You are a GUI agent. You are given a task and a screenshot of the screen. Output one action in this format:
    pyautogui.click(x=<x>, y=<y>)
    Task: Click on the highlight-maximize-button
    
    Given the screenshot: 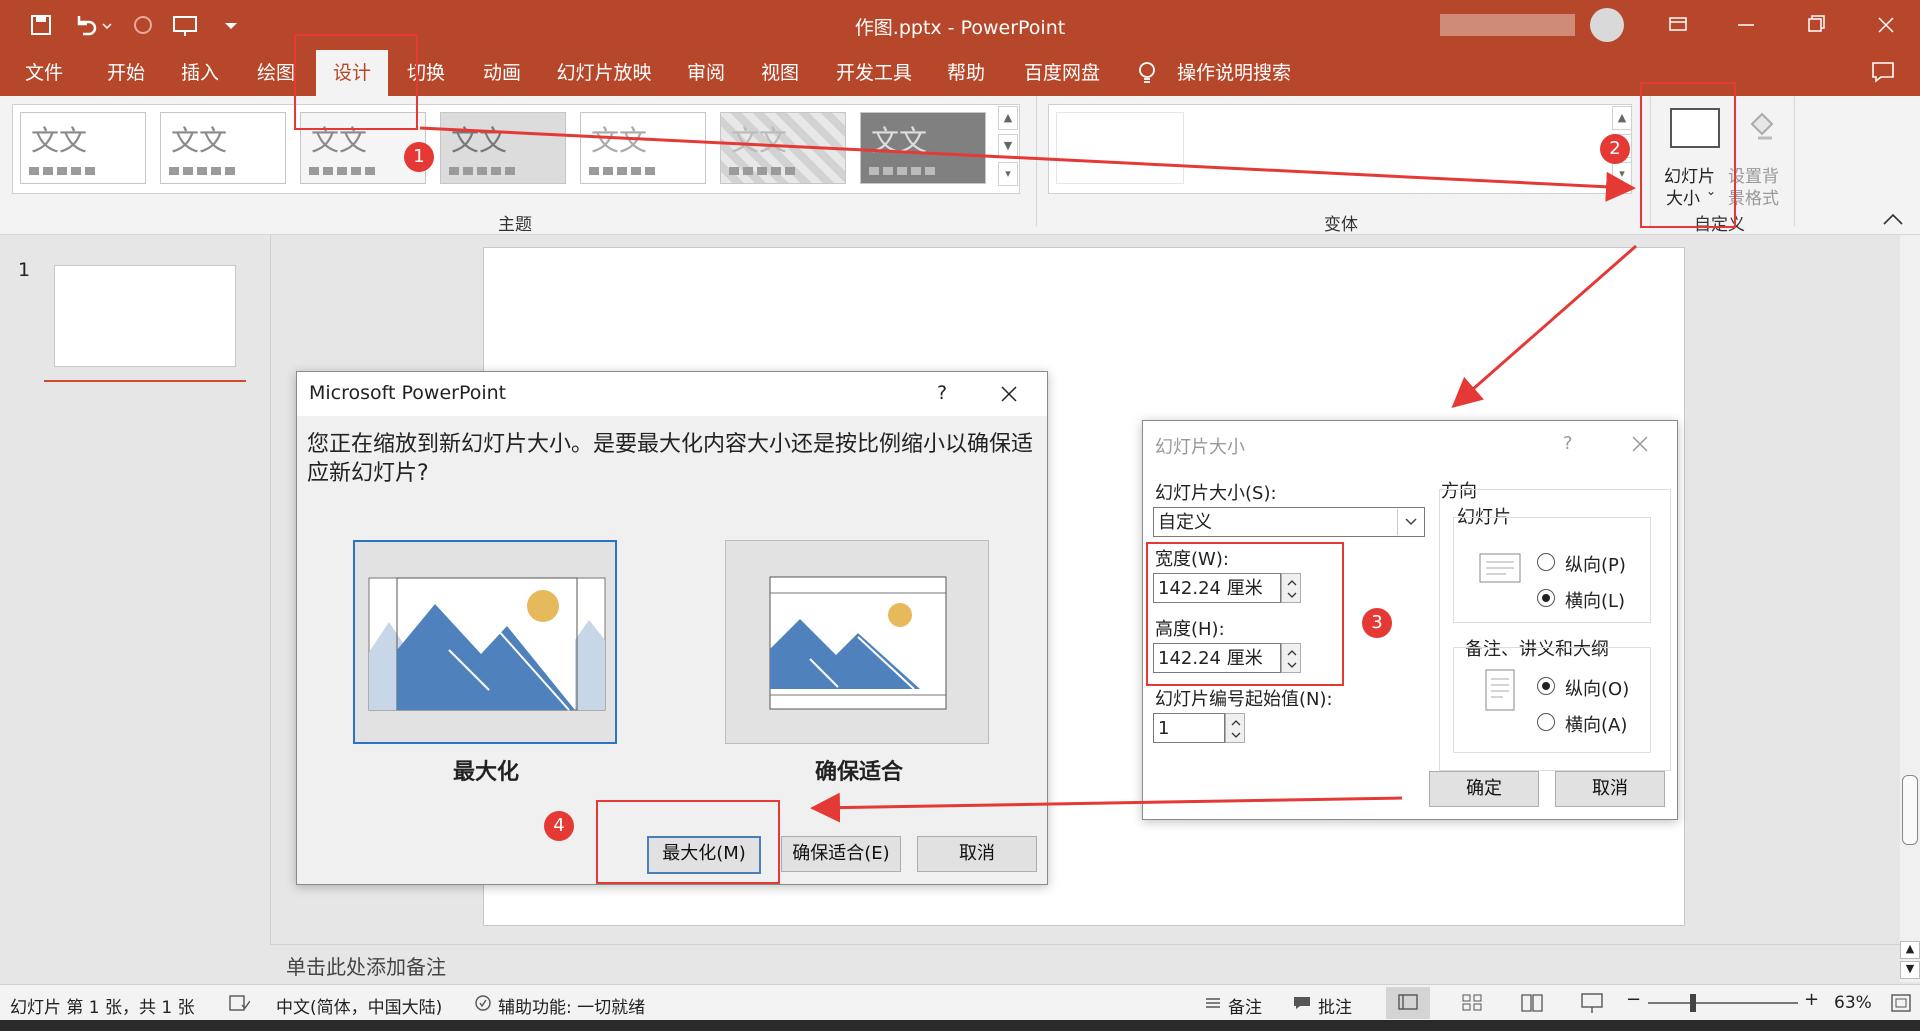 What is the action you would take?
    pyautogui.click(x=688, y=842)
    